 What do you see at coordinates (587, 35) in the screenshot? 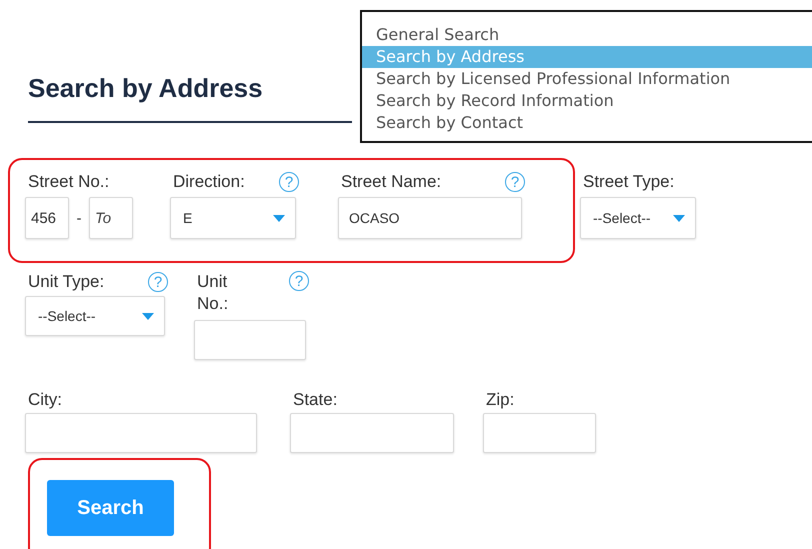
I see `list-option: General Search` at bounding box center [587, 35].